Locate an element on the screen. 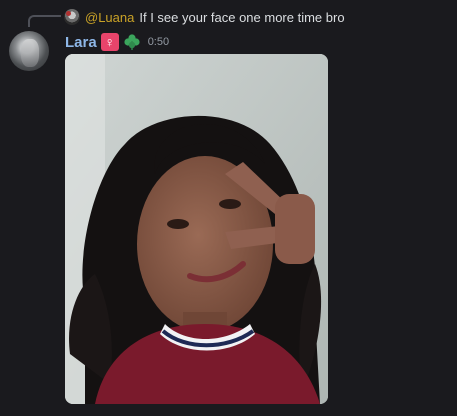 The width and height of the screenshot is (457, 416). female-sign-icon: ♀ is located at coordinates (109, 42).